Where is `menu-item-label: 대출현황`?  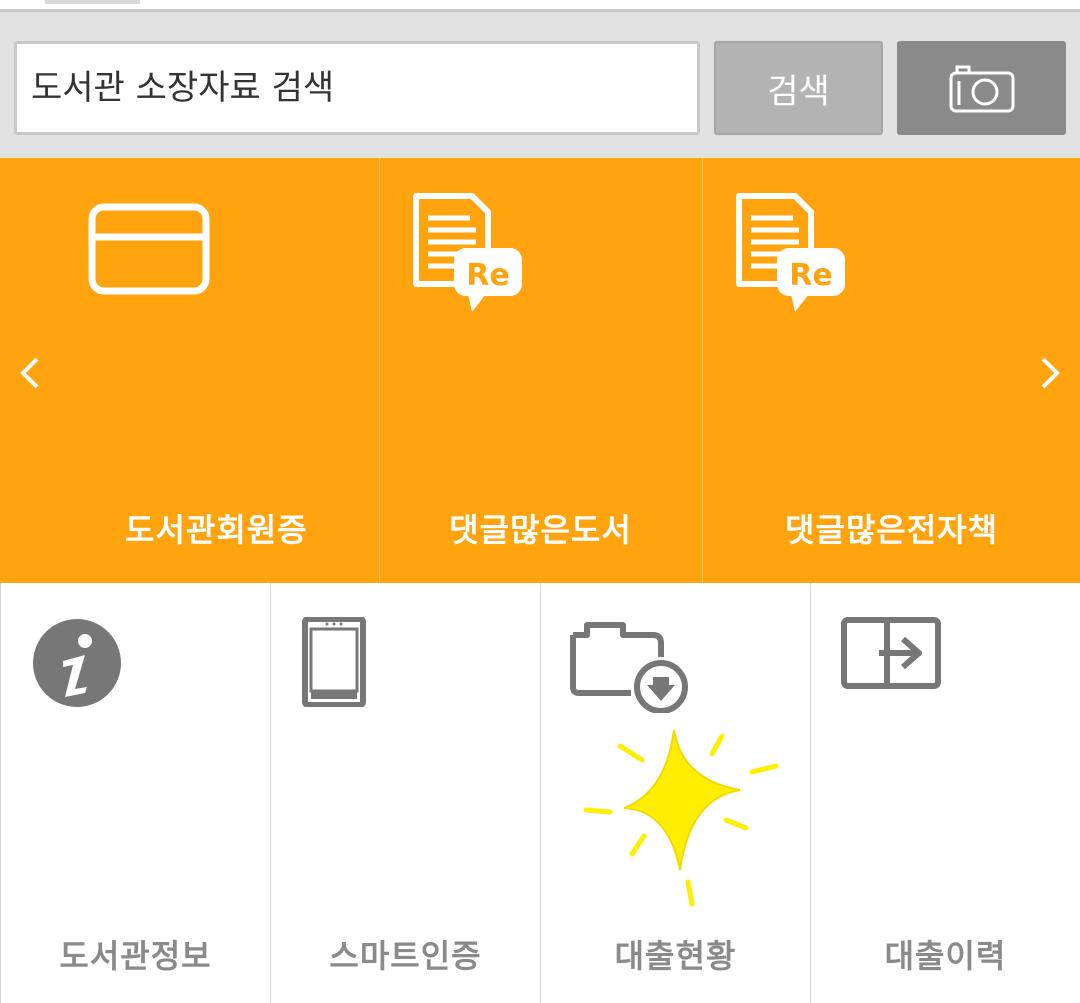 menu-item-label: 대출현황 is located at coordinates (675, 956).